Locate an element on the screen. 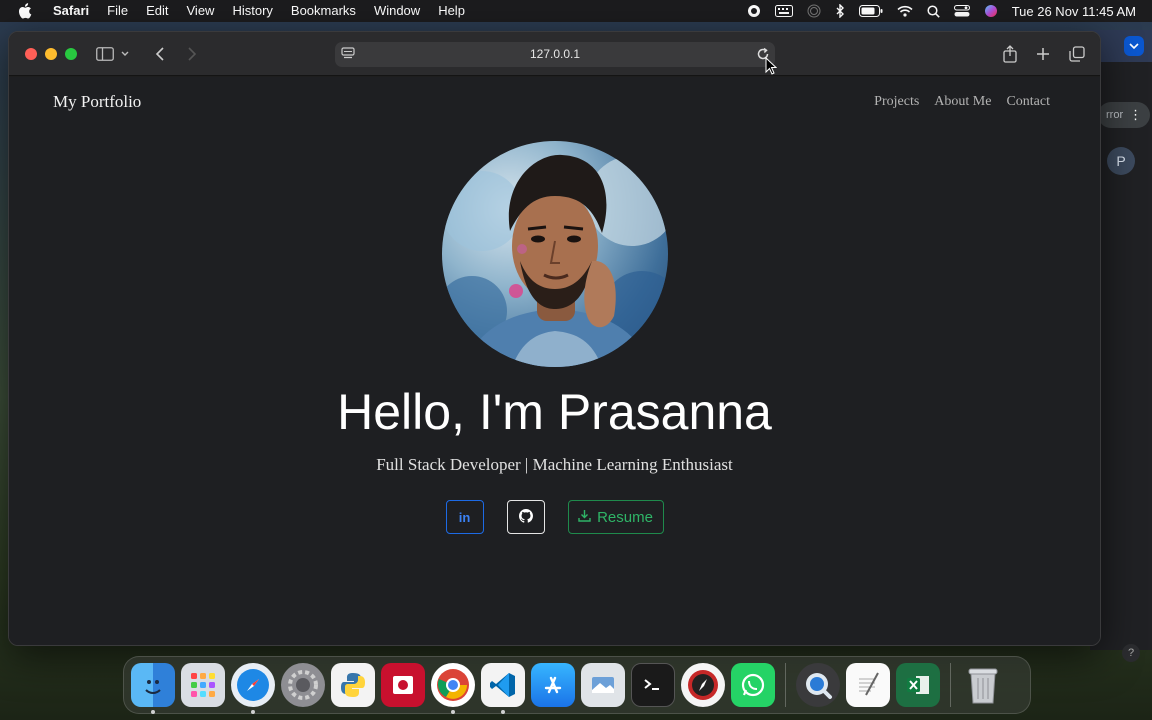 This screenshot has width=1152, height=720. launchpad-icon is located at coordinates (203, 685).